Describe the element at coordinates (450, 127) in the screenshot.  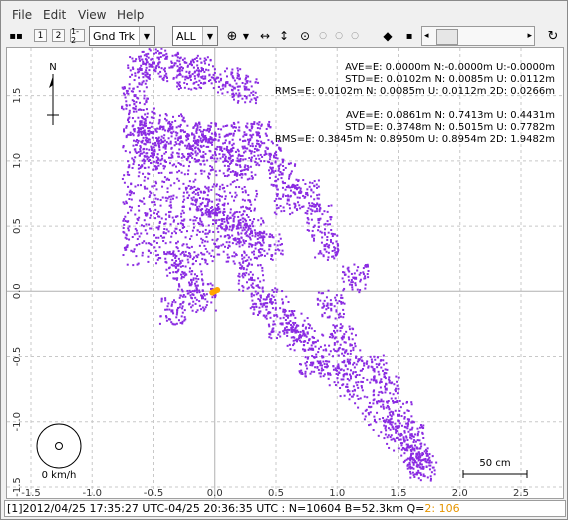
I see `stats-set2-std: STD=E: 0.3748m N: 0.5015m U: 0.7782m` at that location.